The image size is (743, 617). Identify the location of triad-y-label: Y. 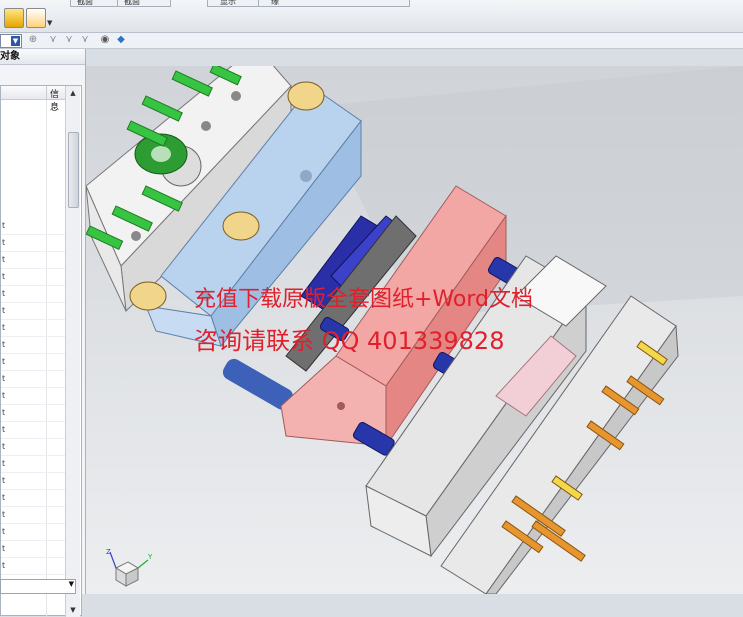
(150, 557).